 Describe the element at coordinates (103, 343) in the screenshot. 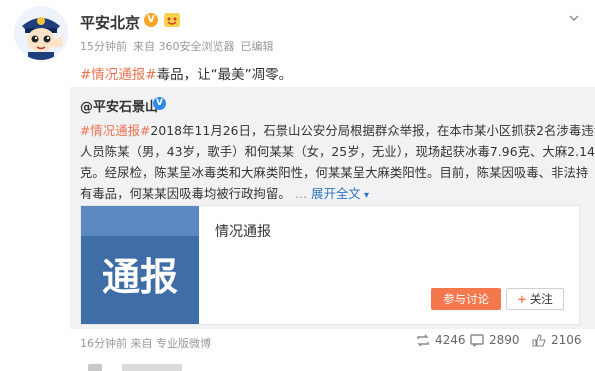

I see `repost-time: 16分钟前` at that location.